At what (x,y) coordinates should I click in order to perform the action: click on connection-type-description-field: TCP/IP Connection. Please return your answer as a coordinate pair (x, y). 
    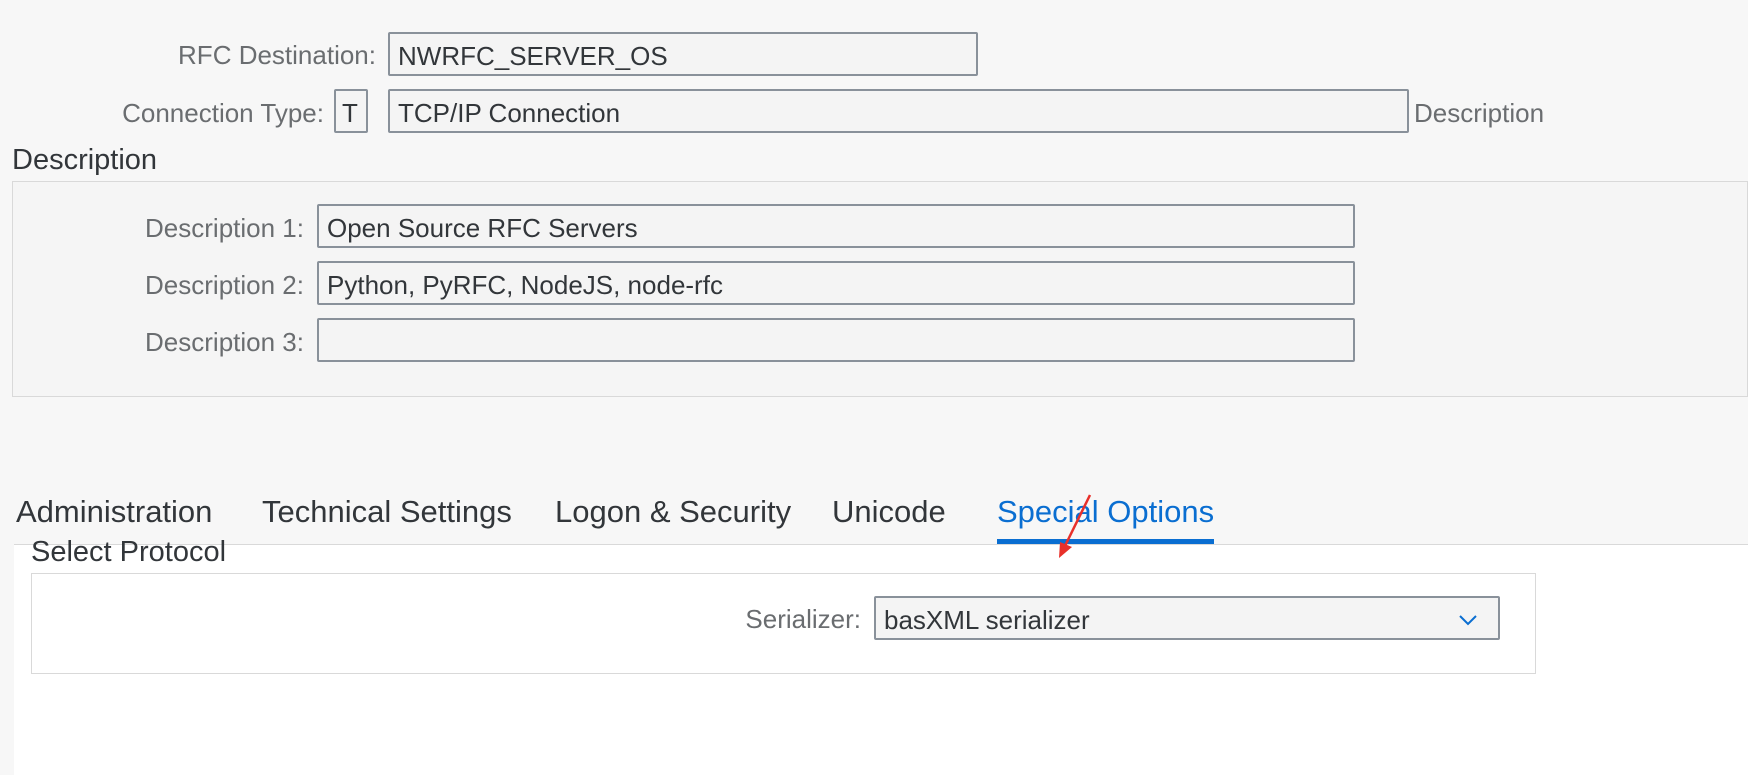
    Looking at the image, I should click on (898, 111).